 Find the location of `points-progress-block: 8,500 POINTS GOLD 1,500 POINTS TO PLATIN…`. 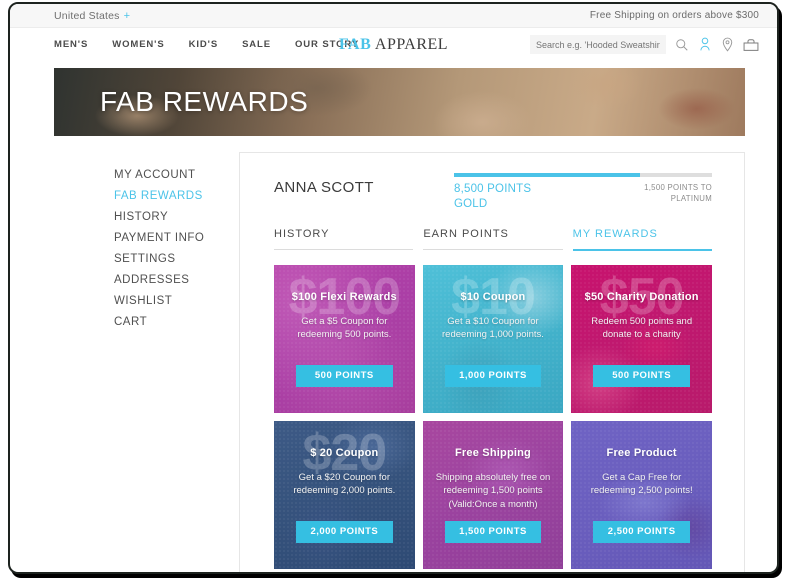

points-progress-block: 8,500 POINTS GOLD 1,500 POINTS TO PLATIN… is located at coordinates (583, 191).